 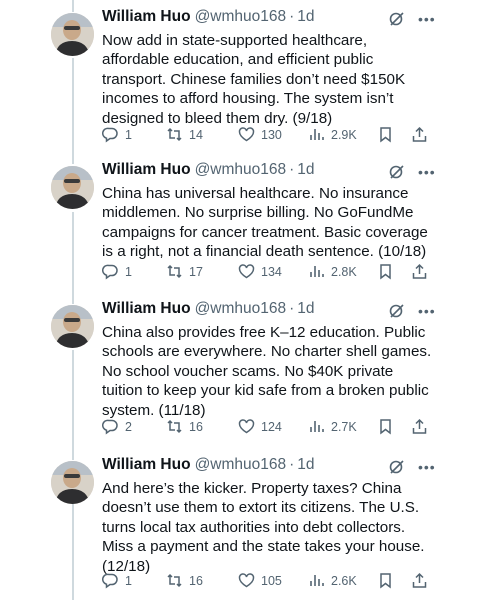 What do you see at coordinates (344, 271) in the screenshot?
I see `views-count: 2.8K` at bounding box center [344, 271].